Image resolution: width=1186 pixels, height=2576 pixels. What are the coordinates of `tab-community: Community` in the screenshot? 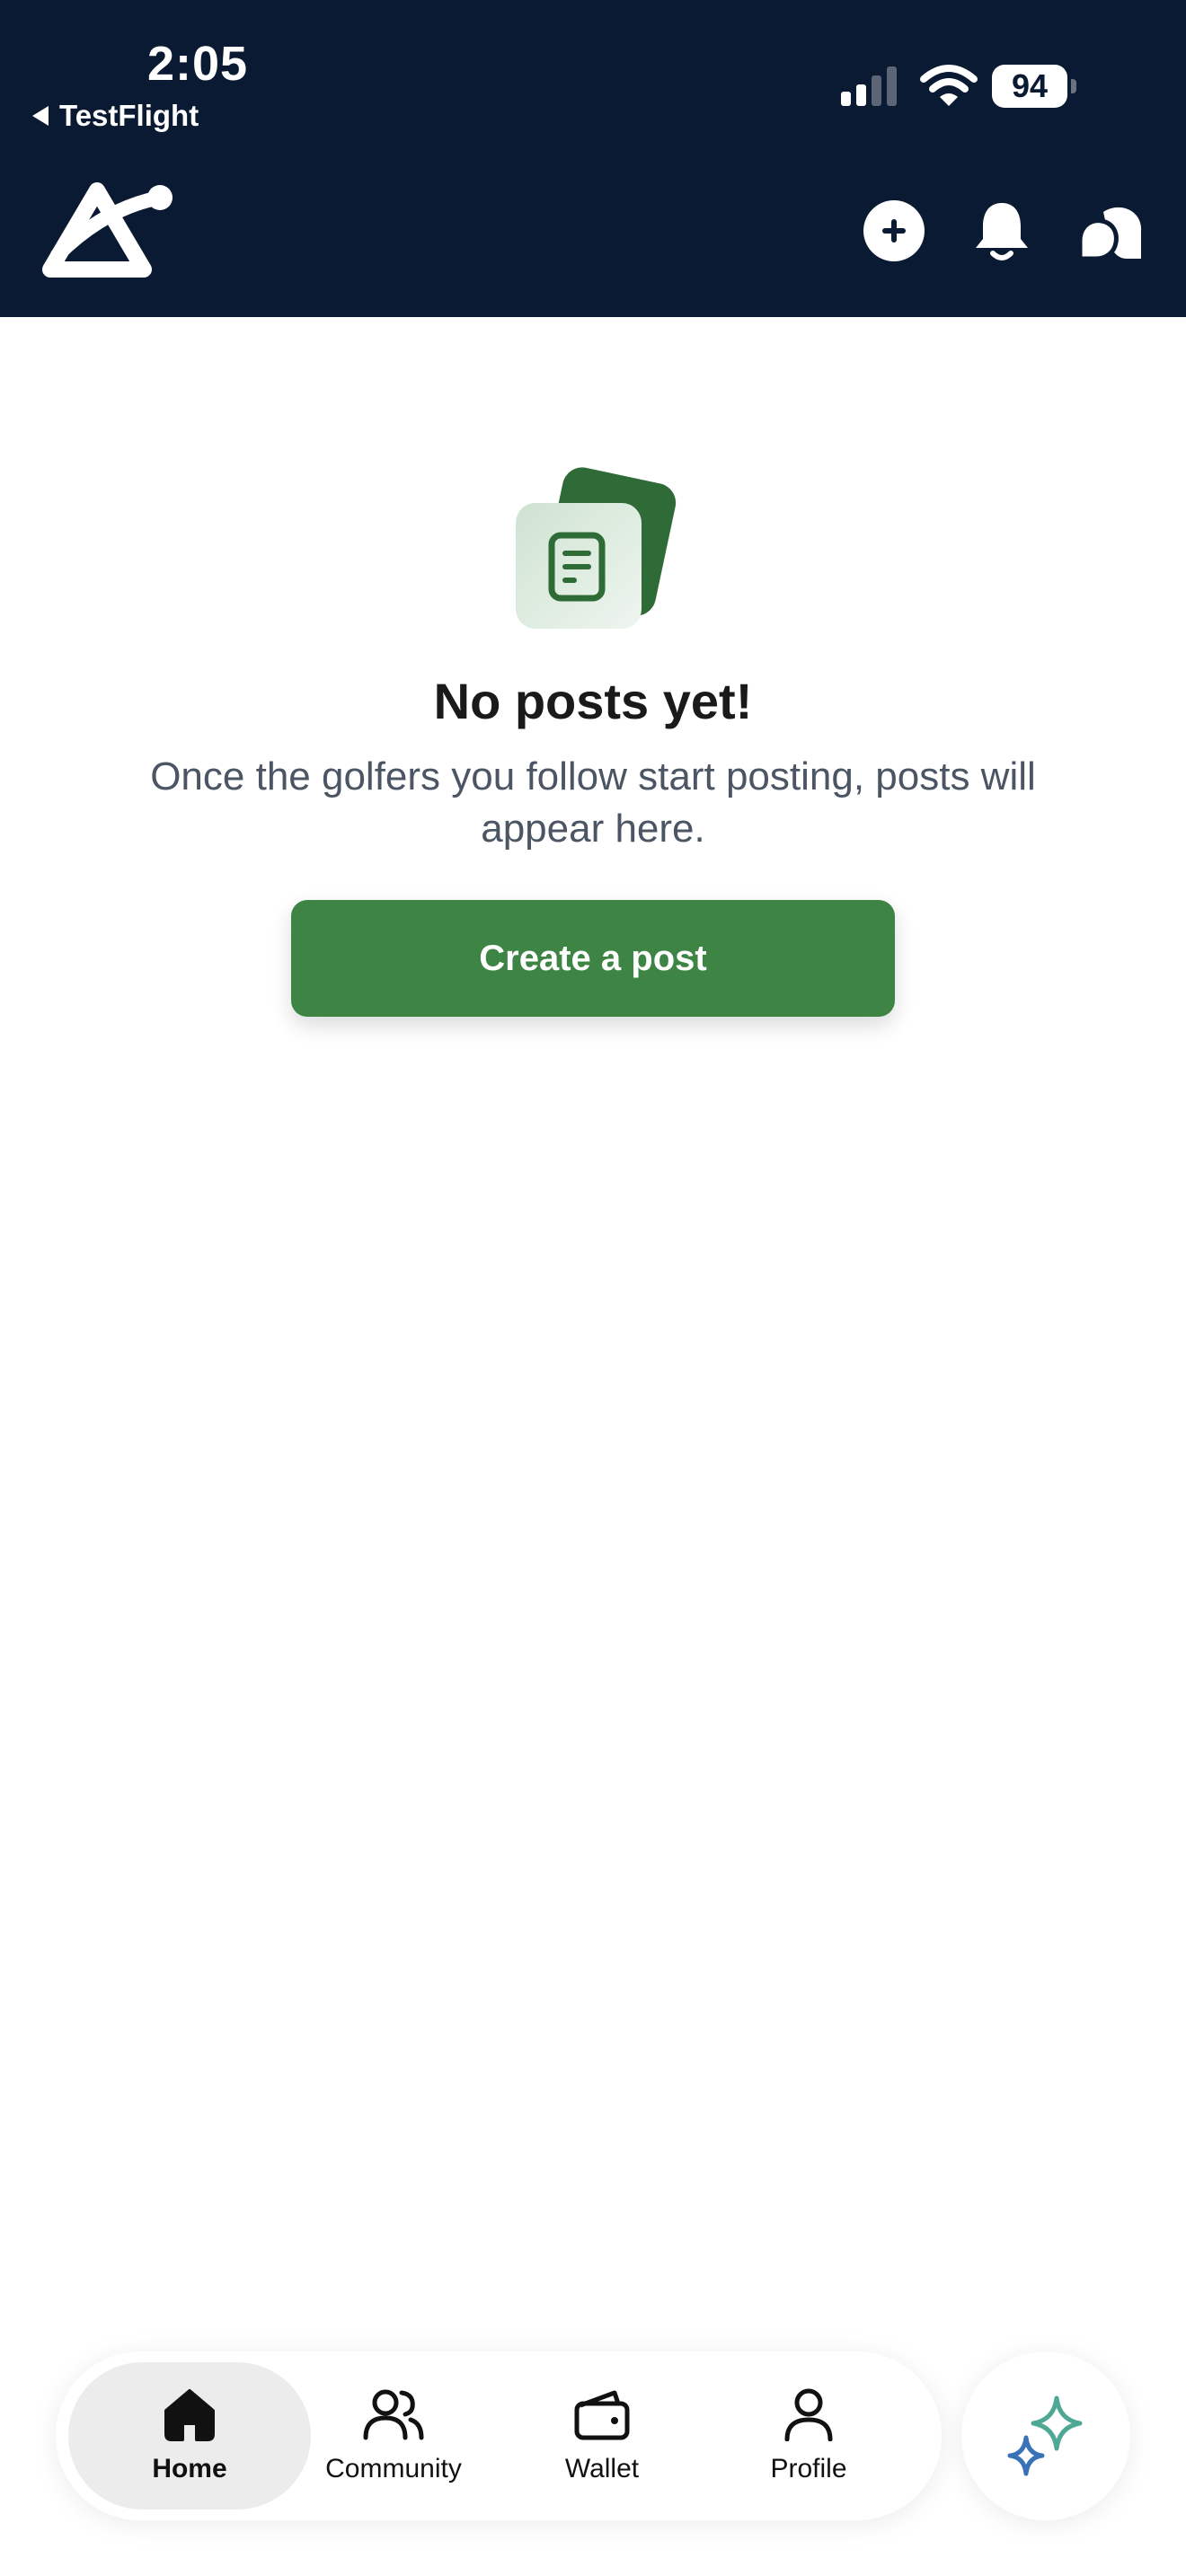 It's located at (393, 2436).